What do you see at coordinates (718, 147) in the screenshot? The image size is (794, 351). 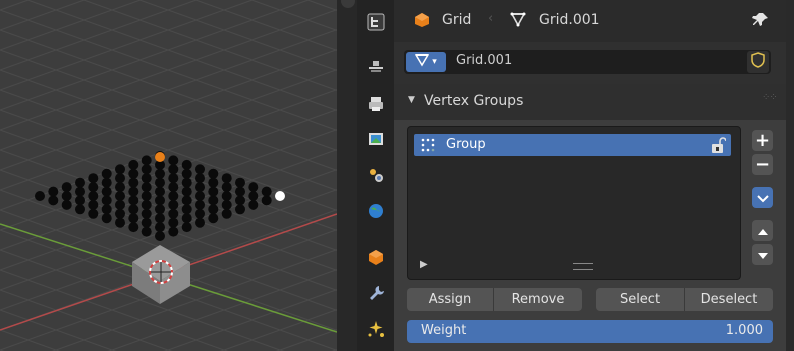 I see `unlock-icon` at bounding box center [718, 147].